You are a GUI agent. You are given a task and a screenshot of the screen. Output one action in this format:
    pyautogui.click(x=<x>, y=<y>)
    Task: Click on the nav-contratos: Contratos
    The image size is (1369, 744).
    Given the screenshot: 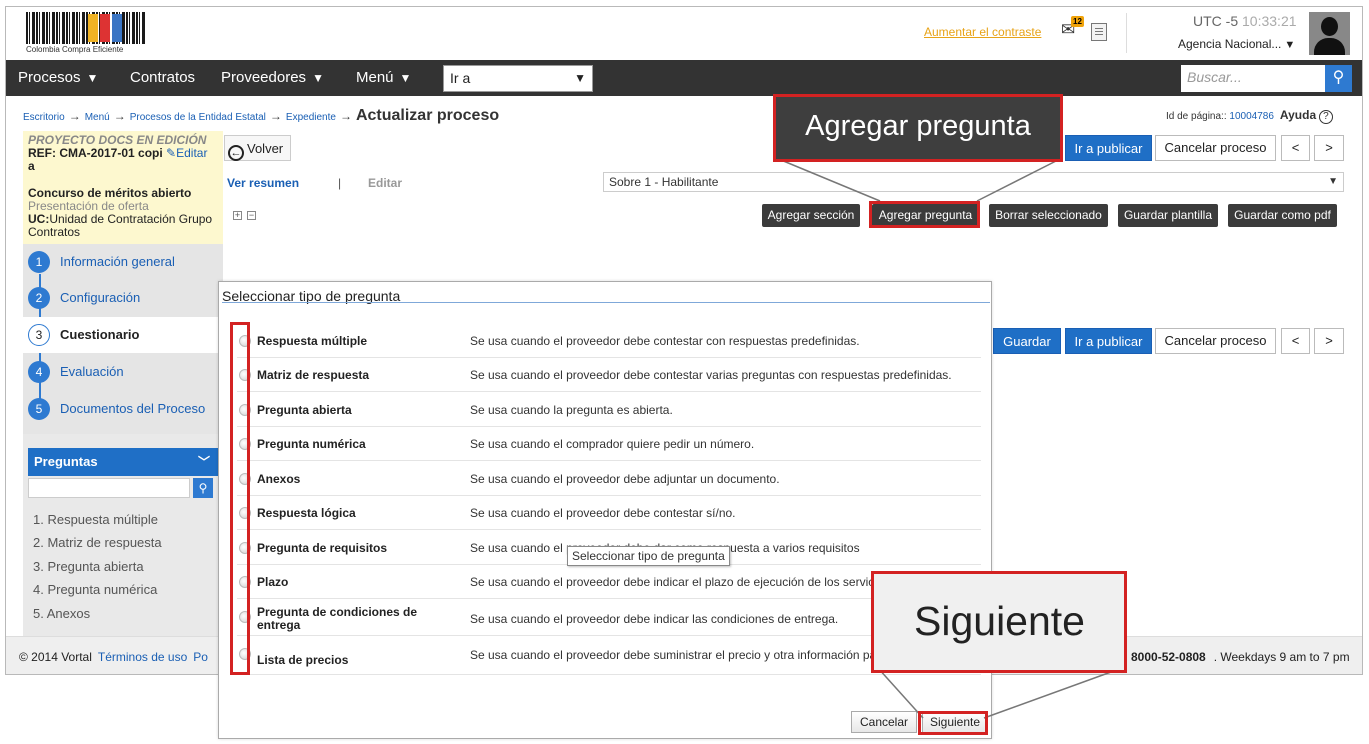 What is the action you would take?
    pyautogui.click(x=162, y=77)
    